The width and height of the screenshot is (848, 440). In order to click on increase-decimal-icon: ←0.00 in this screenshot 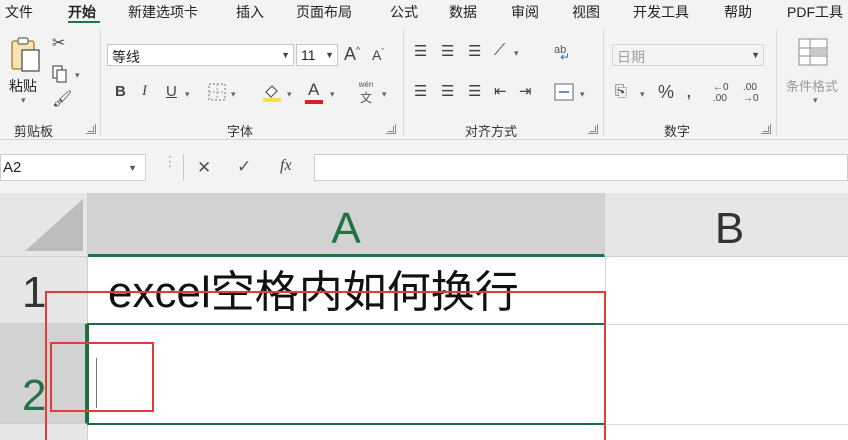, I will do `click(721, 93)`.